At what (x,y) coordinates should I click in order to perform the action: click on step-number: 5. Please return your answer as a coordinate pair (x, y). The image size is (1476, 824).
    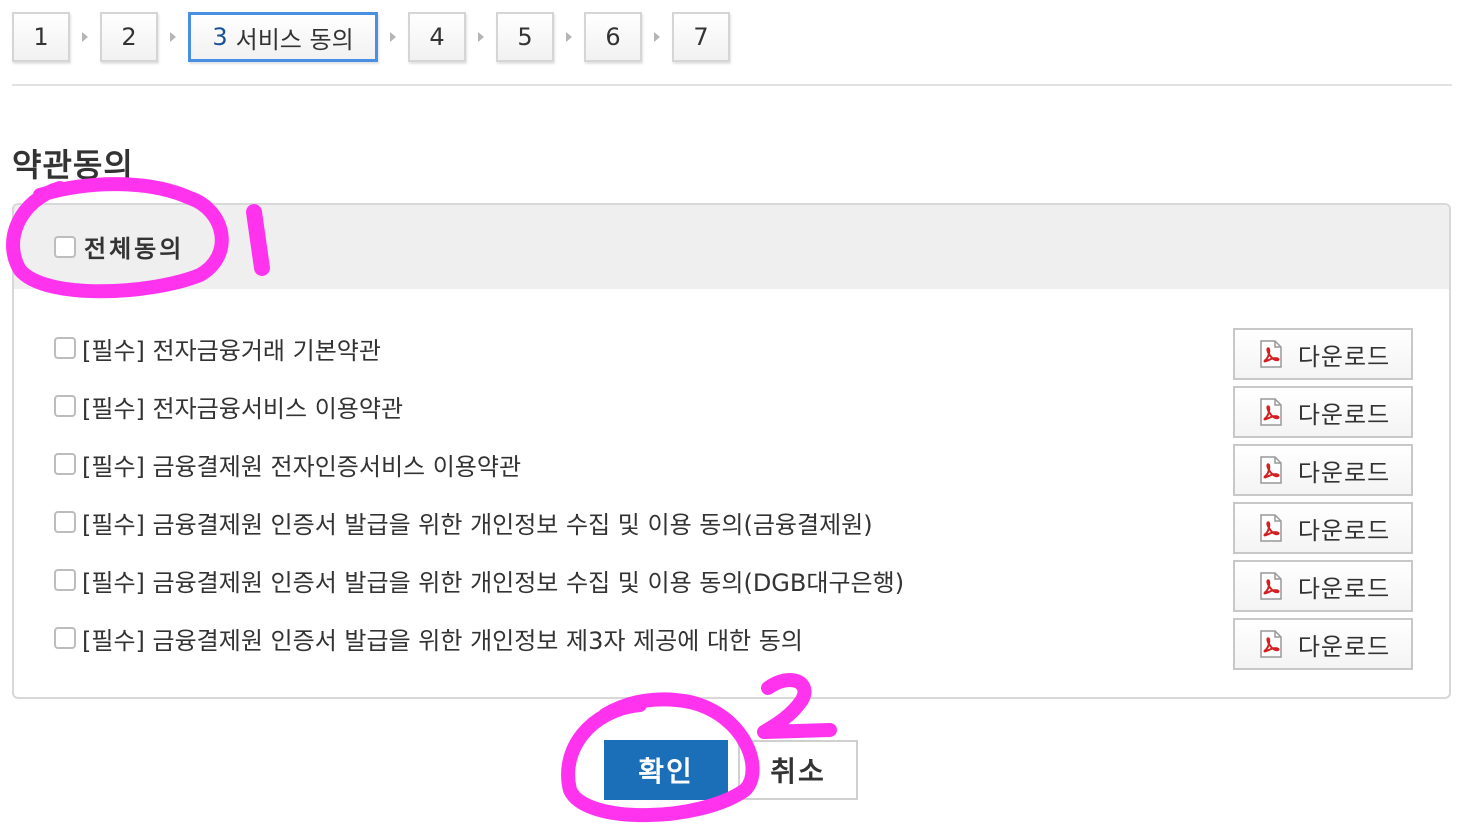
    Looking at the image, I should click on (525, 37).